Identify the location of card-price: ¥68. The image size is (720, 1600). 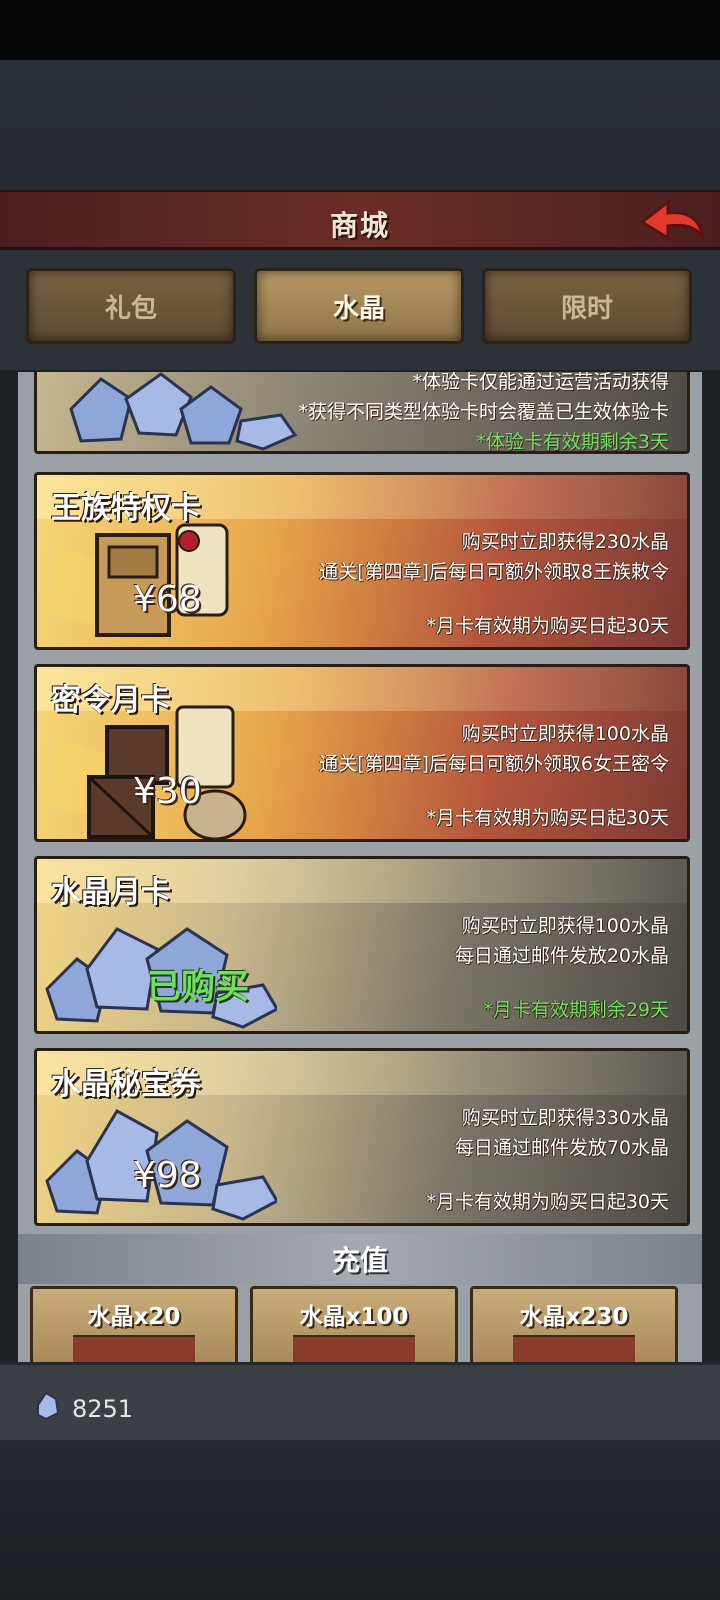
(167, 599).